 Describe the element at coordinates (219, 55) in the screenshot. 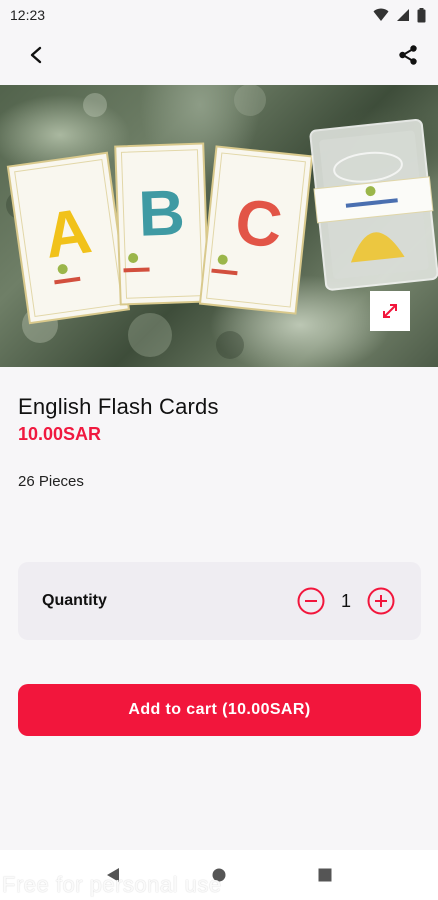

I see `app-bar` at that location.